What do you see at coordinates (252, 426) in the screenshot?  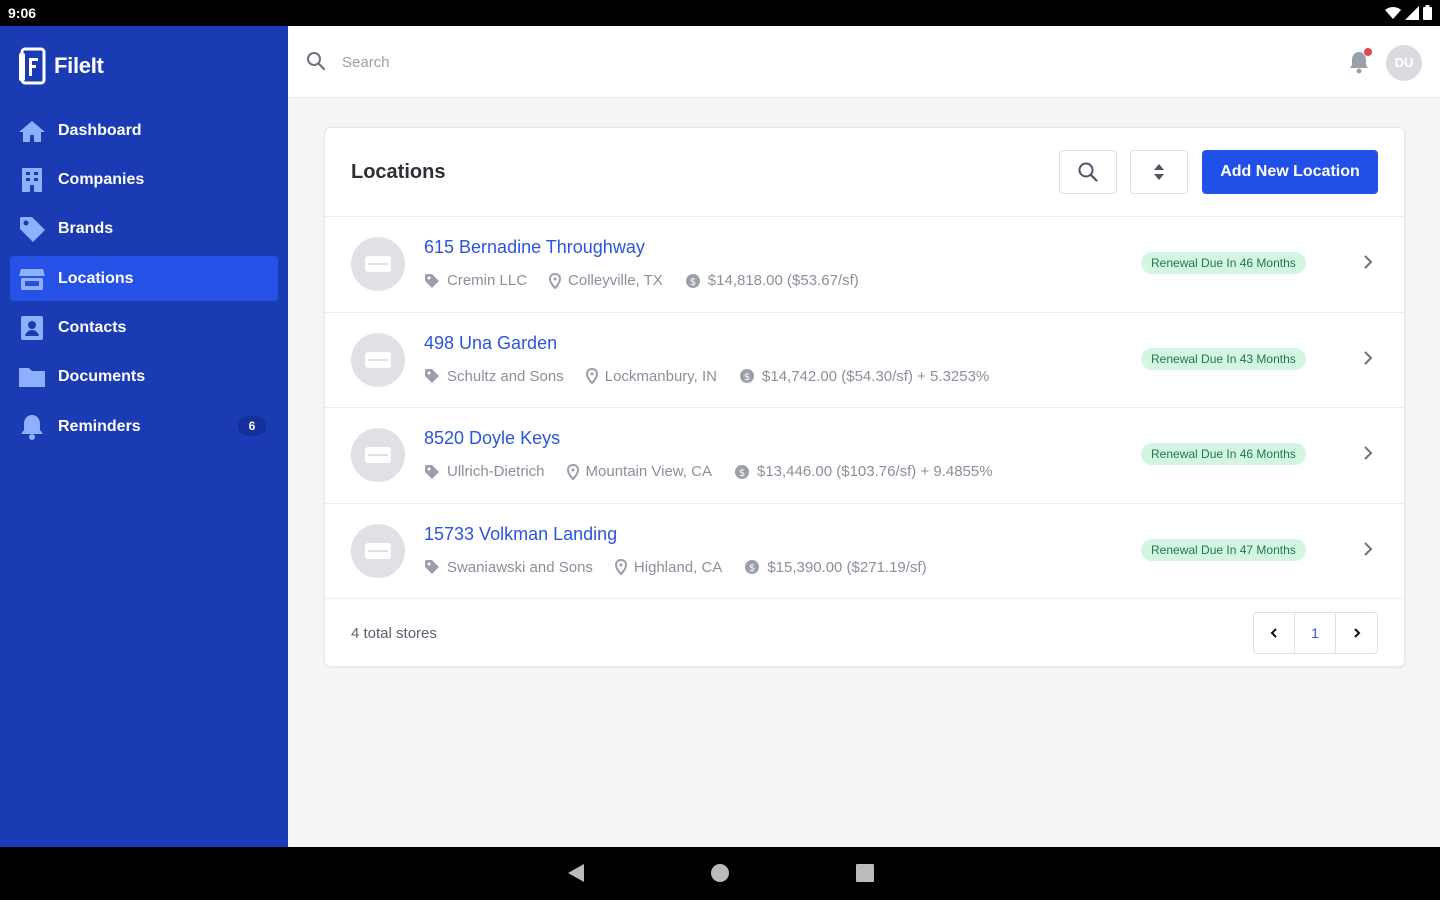 I see `reminders-count-badge: 6` at bounding box center [252, 426].